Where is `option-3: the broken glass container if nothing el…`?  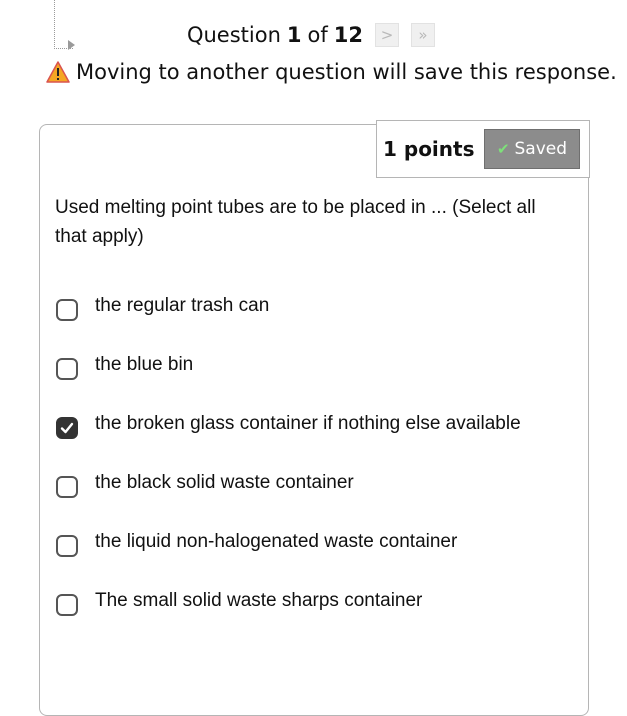
option-3: the broken glass container if nothing el… is located at coordinates (288, 427).